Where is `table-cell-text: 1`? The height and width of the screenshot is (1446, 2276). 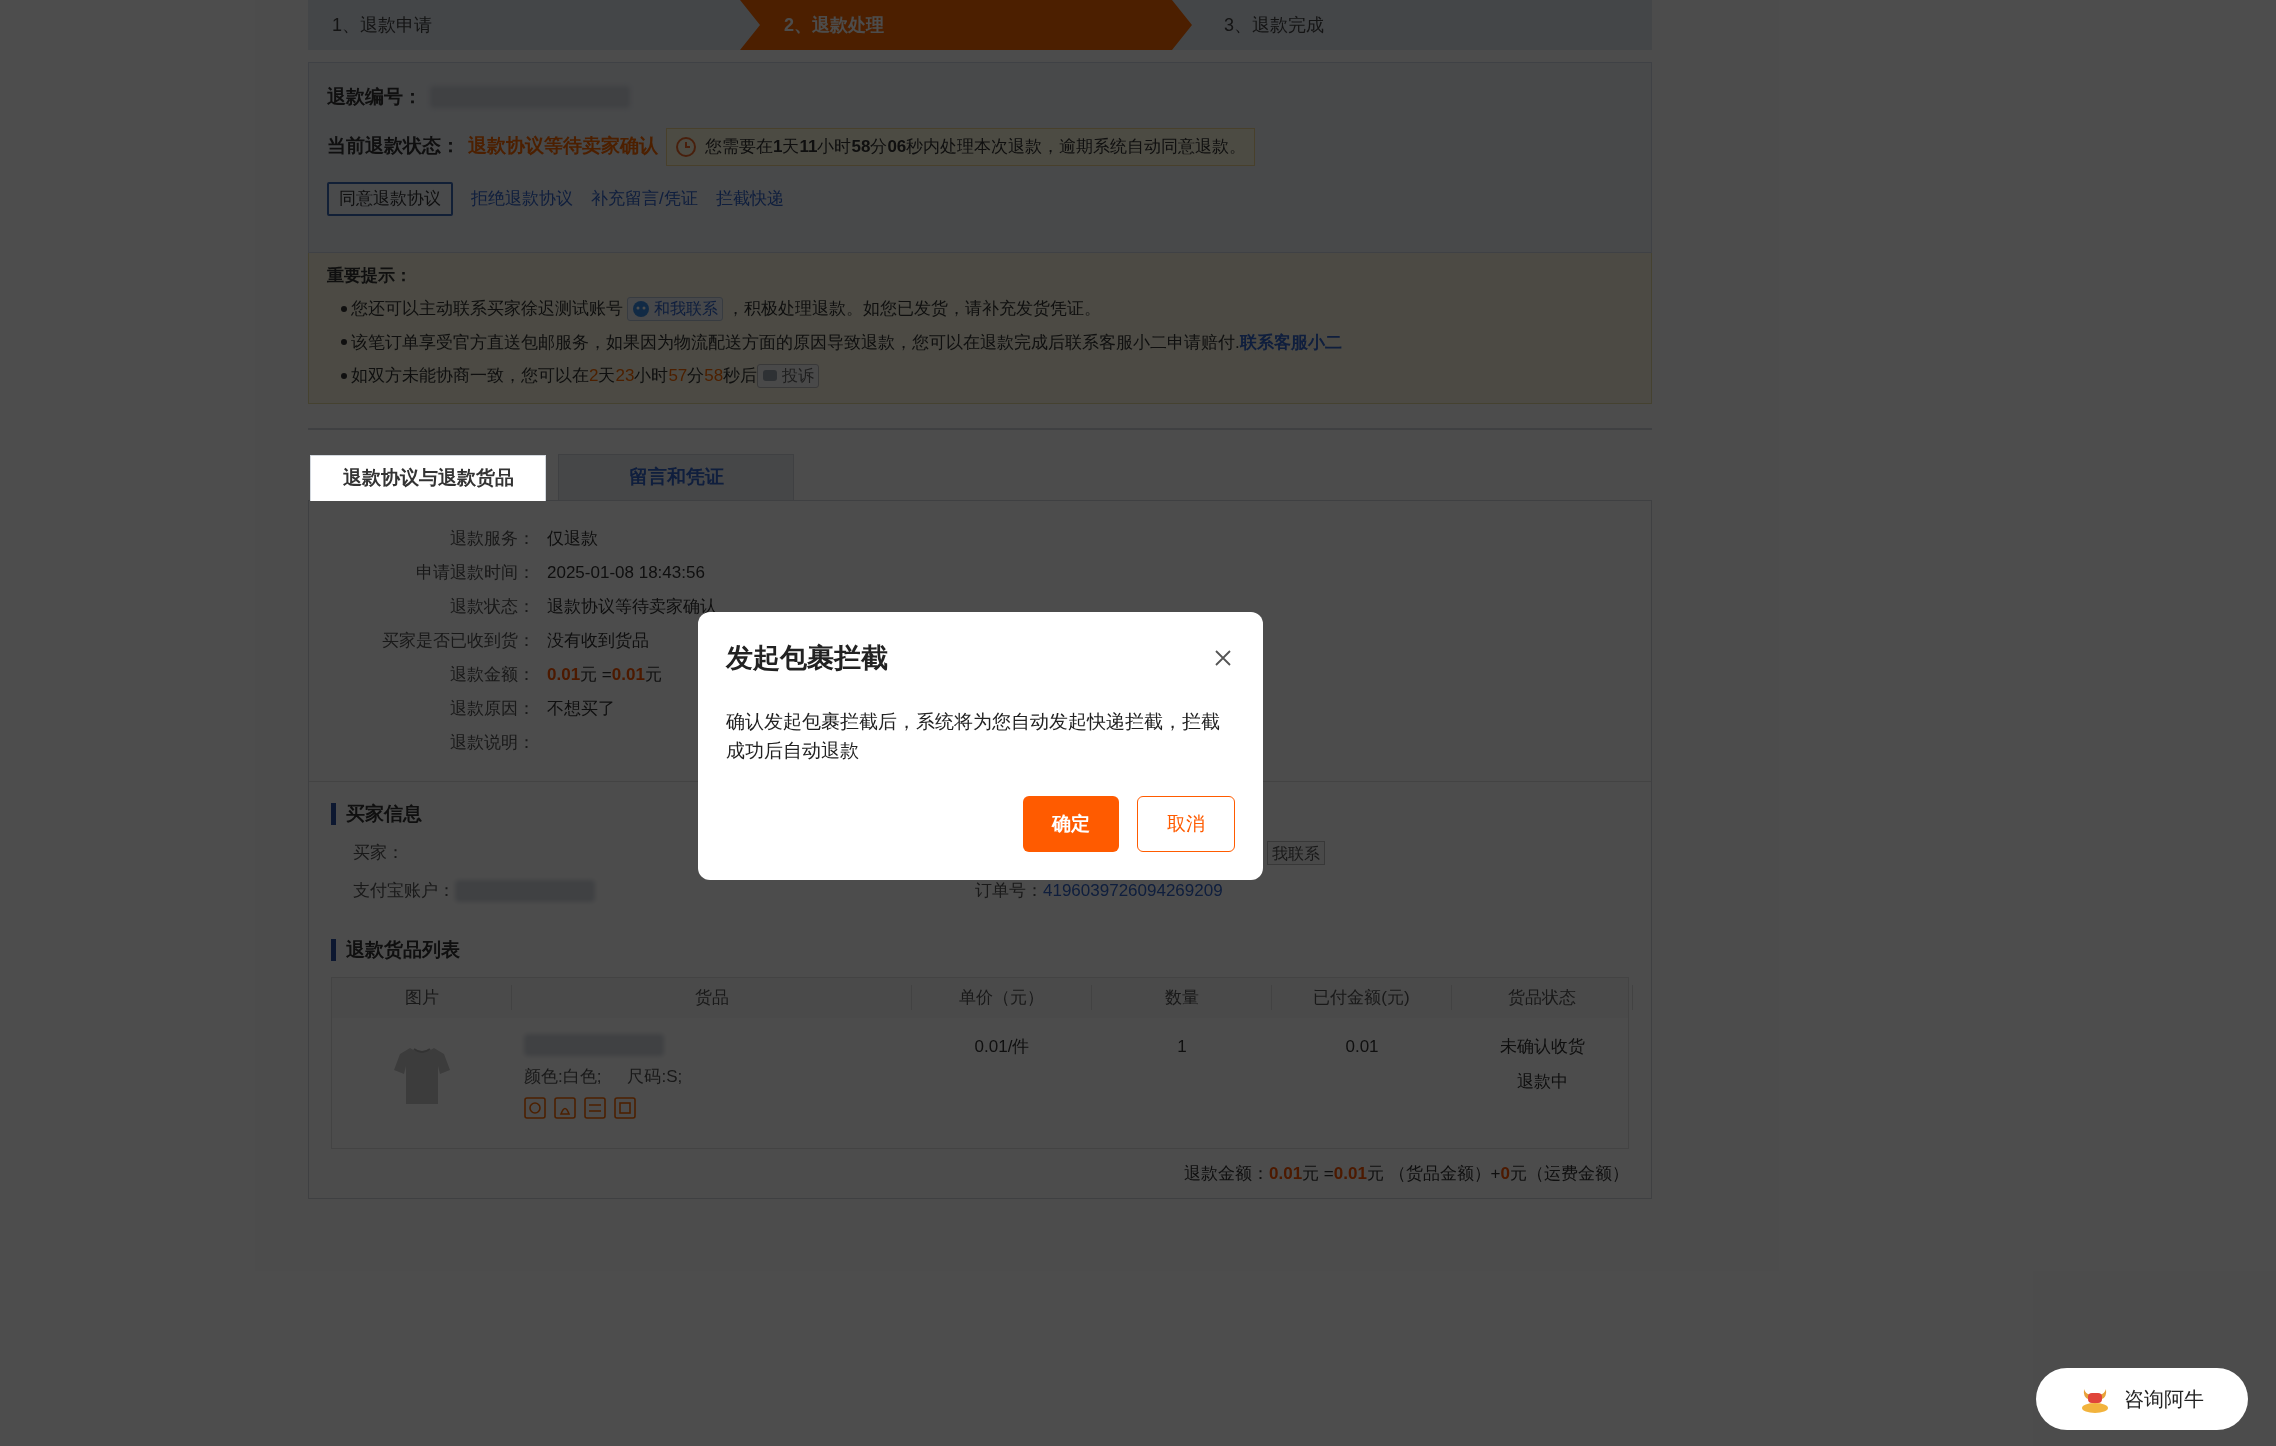 table-cell-text: 1 is located at coordinates (1182, 1046).